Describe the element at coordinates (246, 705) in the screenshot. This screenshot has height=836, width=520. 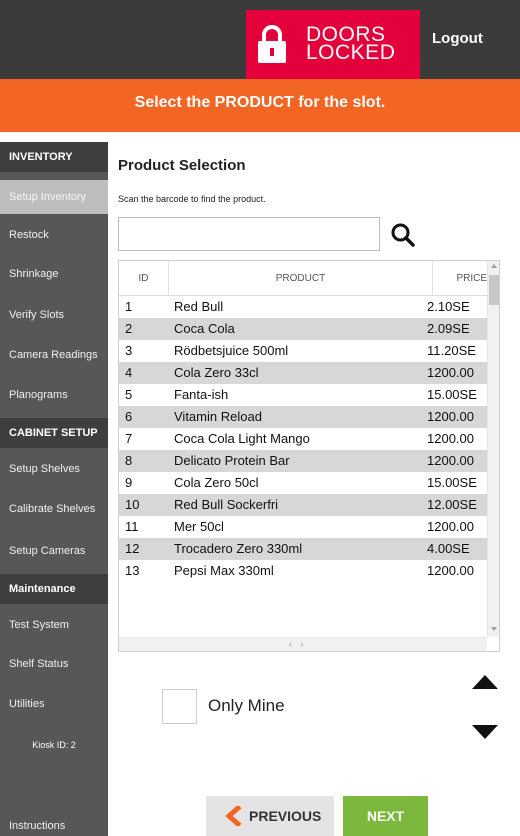
I see `only-mine-label: Only Mine` at that location.